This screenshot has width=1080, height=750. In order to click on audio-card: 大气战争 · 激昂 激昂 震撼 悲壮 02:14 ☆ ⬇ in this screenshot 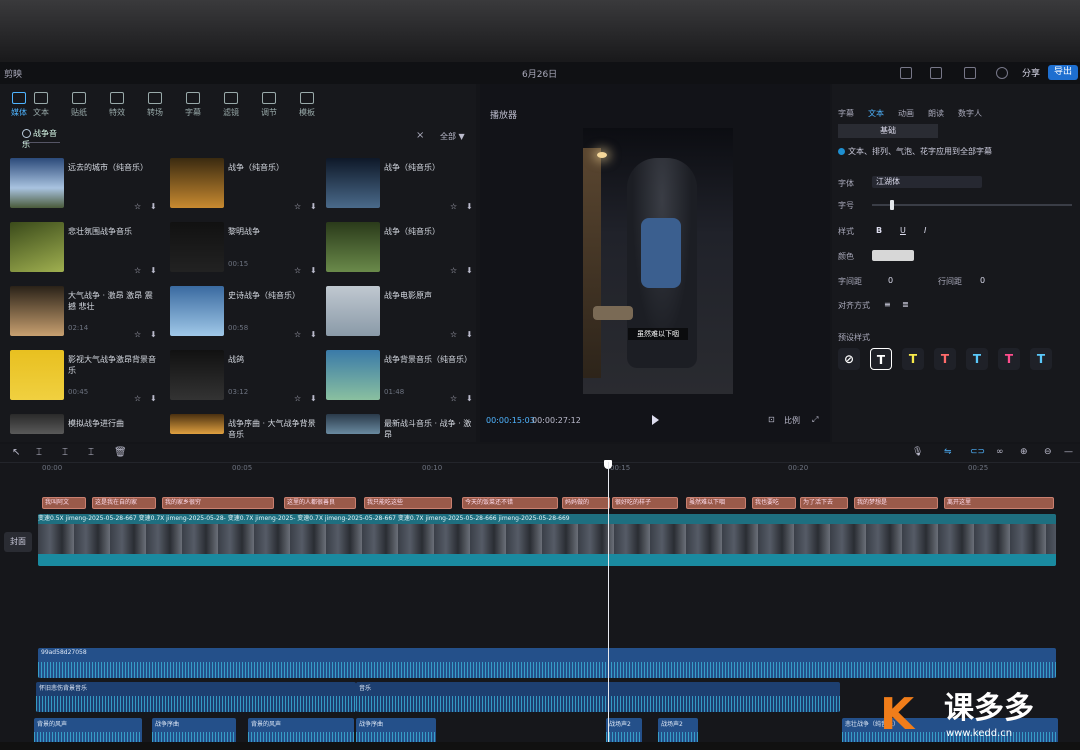, I will do `click(85, 315)`.